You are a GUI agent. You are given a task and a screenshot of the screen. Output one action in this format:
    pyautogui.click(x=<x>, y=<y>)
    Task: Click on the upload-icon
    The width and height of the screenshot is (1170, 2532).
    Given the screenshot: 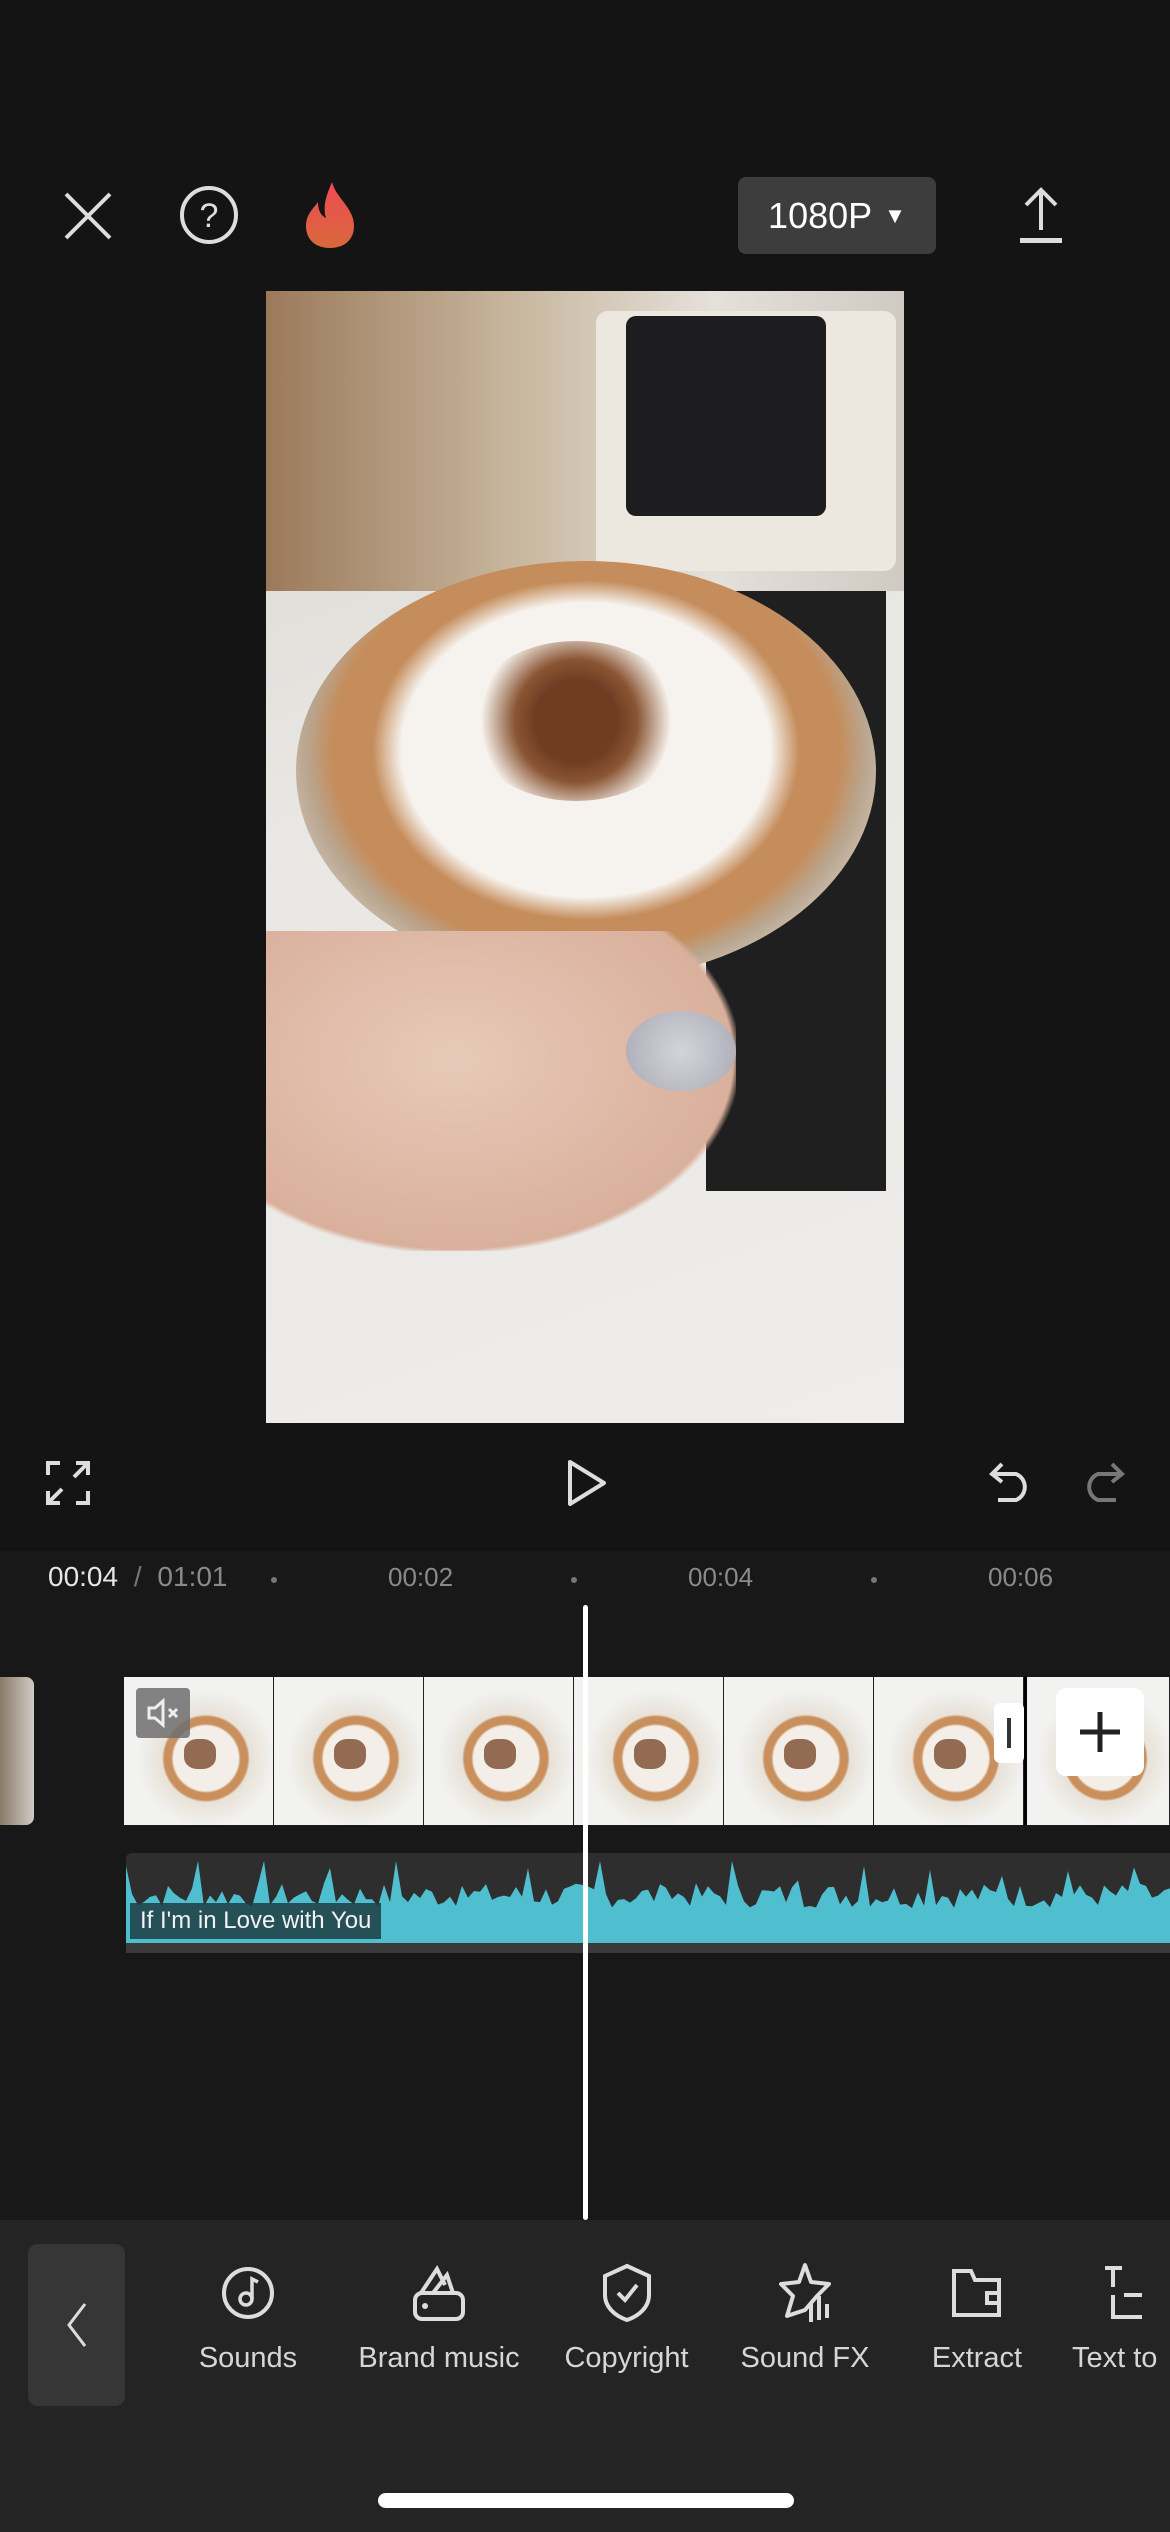 What is the action you would take?
    pyautogui.click(x=1041, y=215)
    